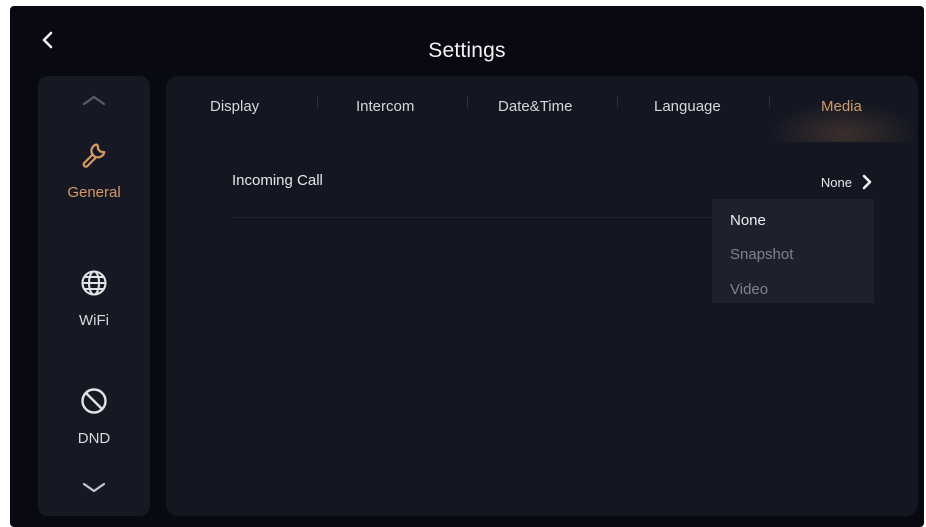 The width and height of the screenshot is (926, 527). I want to click on scroll-up-button, so click(94, 100).